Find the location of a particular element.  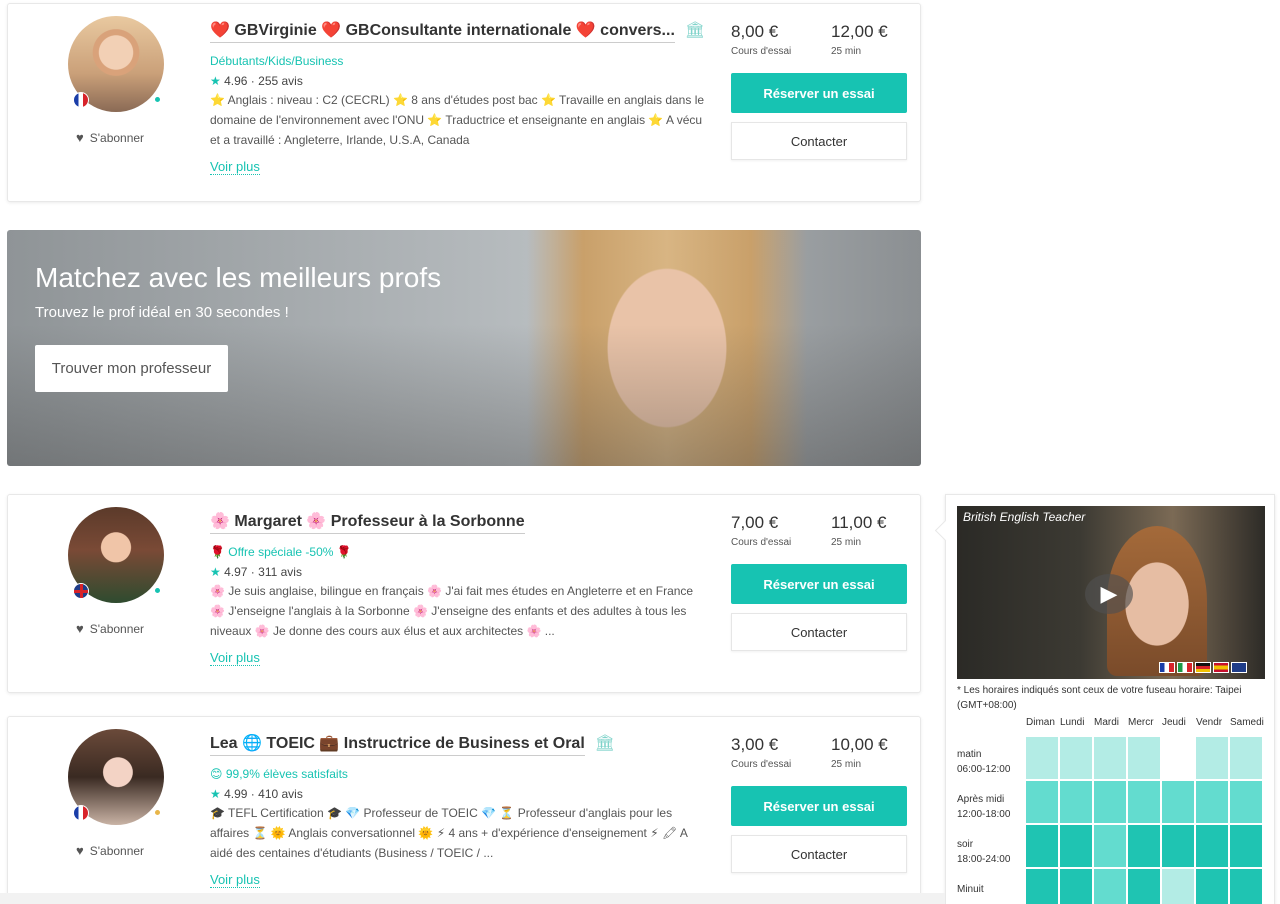

subscribe-label: S'abonner is located at coordinates (117, 137).